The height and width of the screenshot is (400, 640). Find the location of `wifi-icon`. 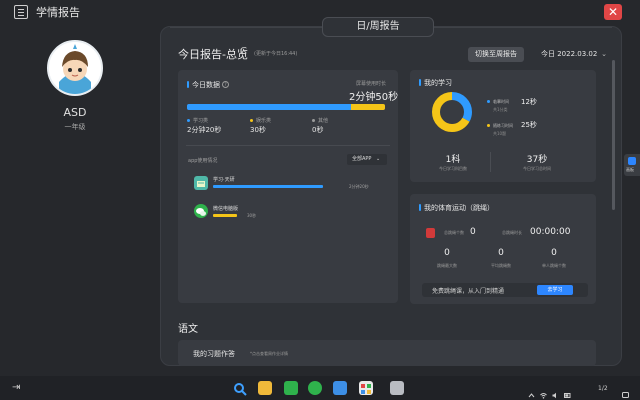

wifi-icon is located at coordinates (543, 391).